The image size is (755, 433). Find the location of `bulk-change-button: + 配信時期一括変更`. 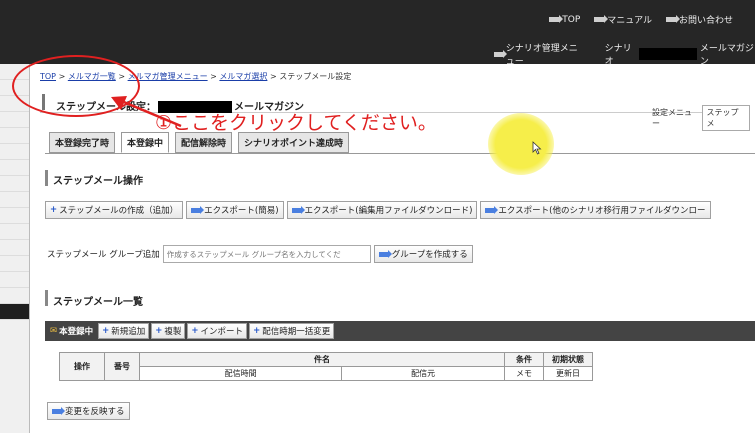

bulk-change-button: + 配信時期一括変更 is located at coordinates (292, 331).